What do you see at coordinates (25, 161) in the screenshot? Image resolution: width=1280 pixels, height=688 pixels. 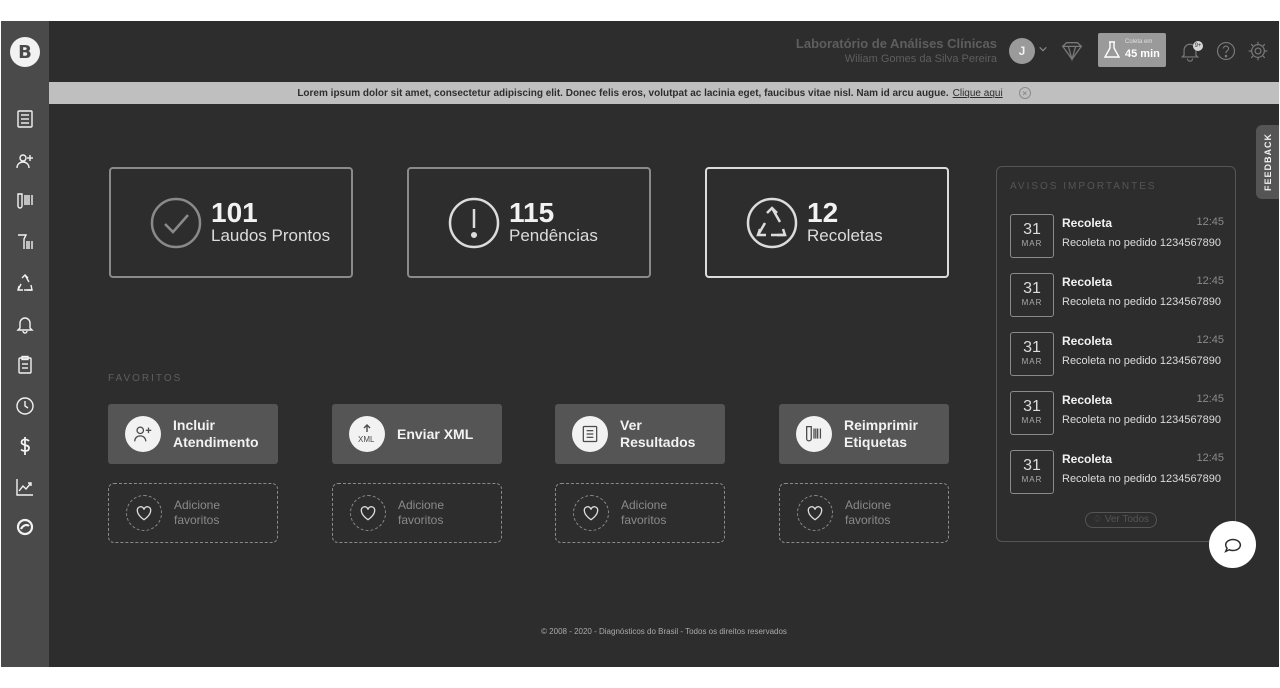 I see `add-user-icon` at bounding box center [25, 161].